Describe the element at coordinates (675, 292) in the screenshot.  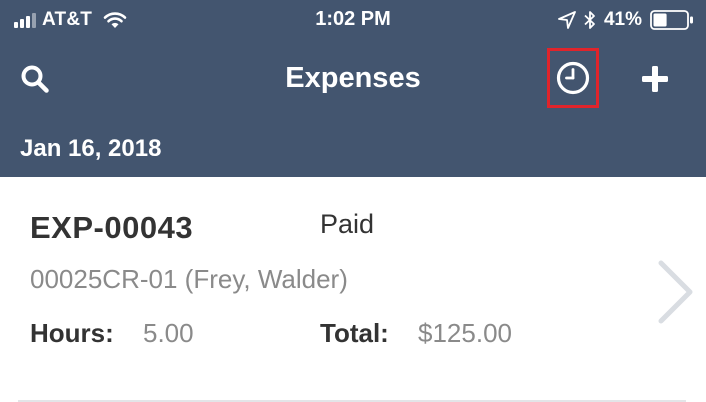
I see `chevron-right-icon` at that location.